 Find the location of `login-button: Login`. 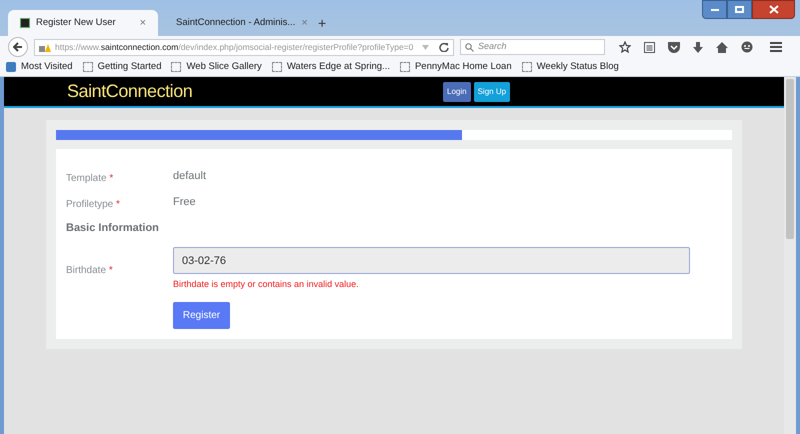

login-button: Login is located at coordinates (457, 92).